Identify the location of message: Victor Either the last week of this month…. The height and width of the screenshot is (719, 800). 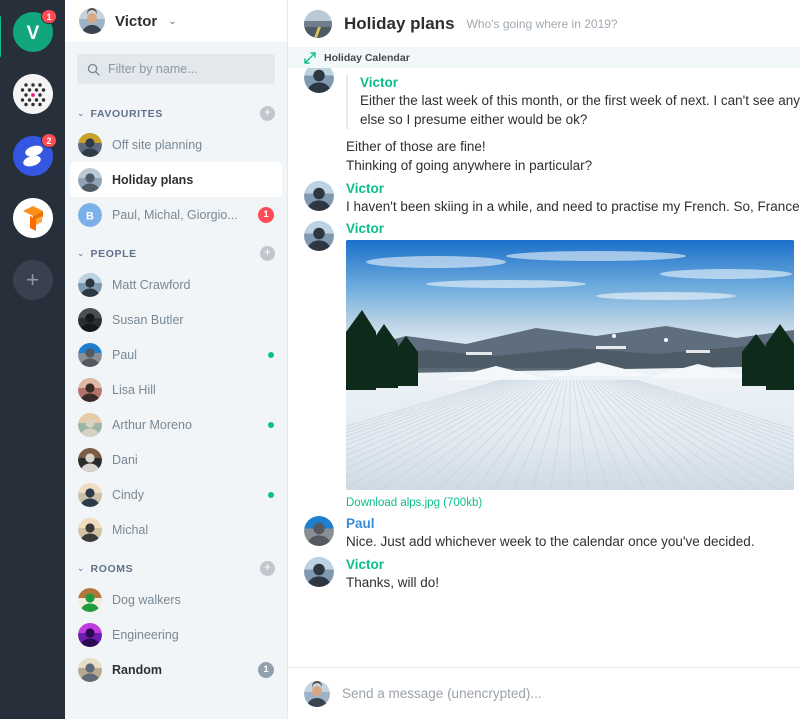
(544, 122).